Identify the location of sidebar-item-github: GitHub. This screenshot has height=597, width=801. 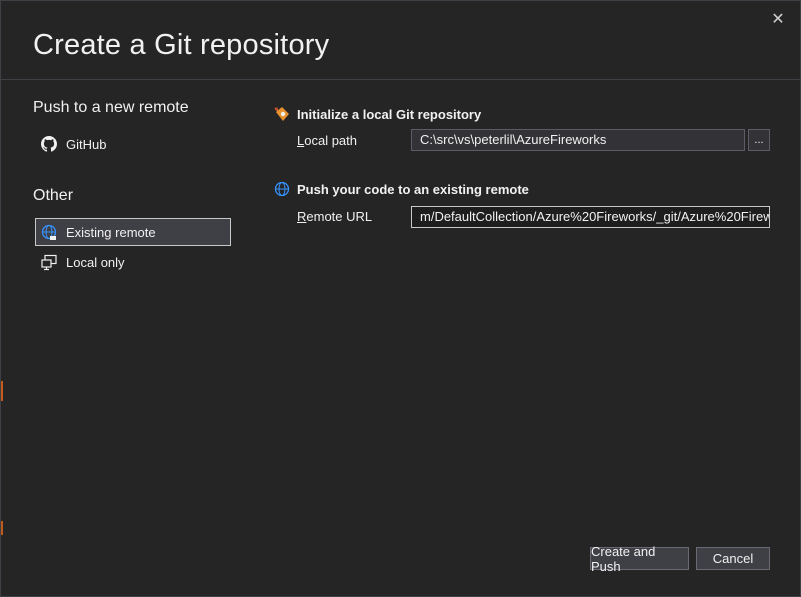
(133, 144).